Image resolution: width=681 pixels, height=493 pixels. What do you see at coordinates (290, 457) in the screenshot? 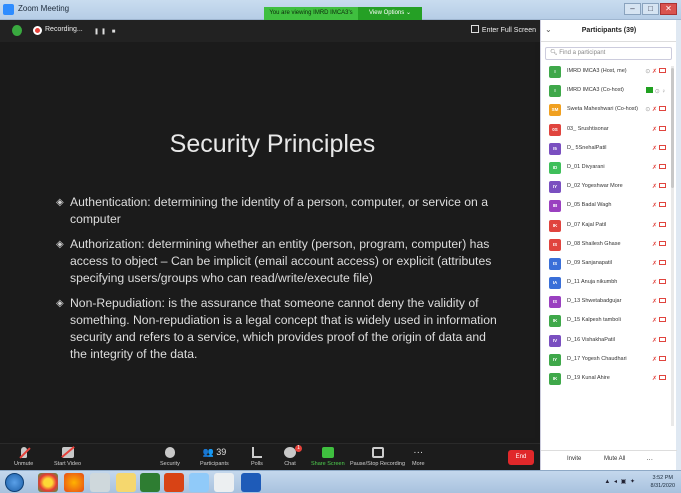
I see `chat-button: Chat` at bounding box center [290, 457].